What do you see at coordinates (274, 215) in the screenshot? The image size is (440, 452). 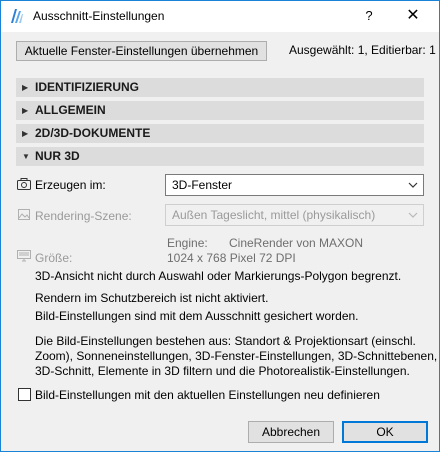 I see `rendering-scene-value: Außen Tageslicht, mittel (physikalisch)` at bounding box center [274, 215].